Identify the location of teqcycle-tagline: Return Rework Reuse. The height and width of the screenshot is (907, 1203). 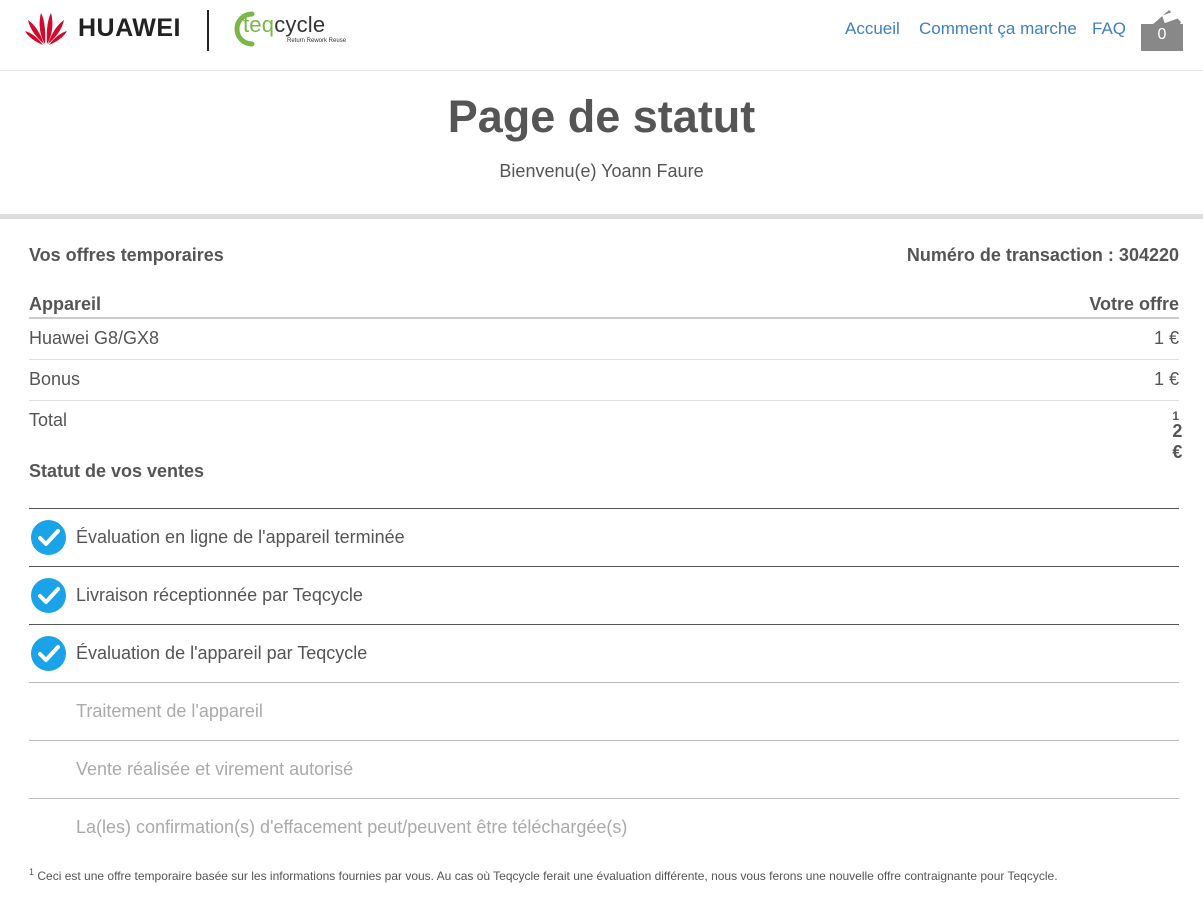
(317, 41).